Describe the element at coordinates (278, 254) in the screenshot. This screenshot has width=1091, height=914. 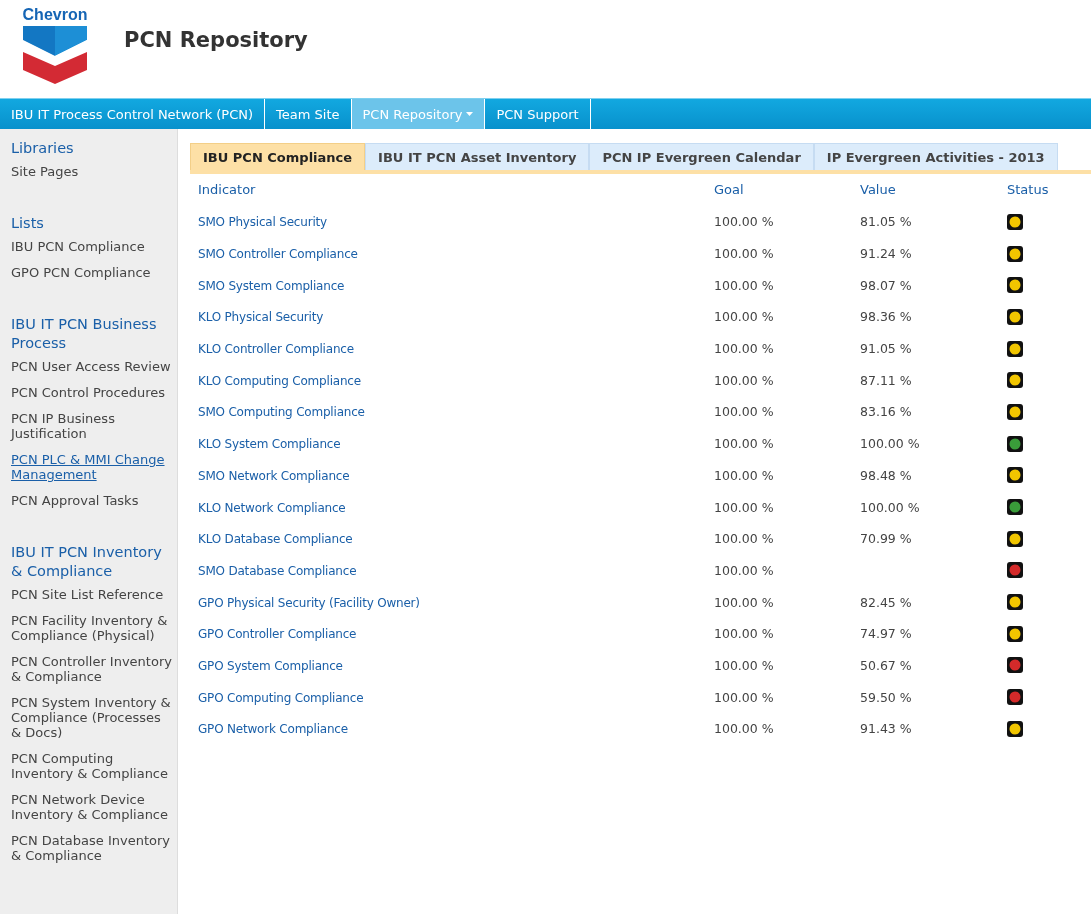
I see `indicator-link: SMO Controller Compliance` at that location.